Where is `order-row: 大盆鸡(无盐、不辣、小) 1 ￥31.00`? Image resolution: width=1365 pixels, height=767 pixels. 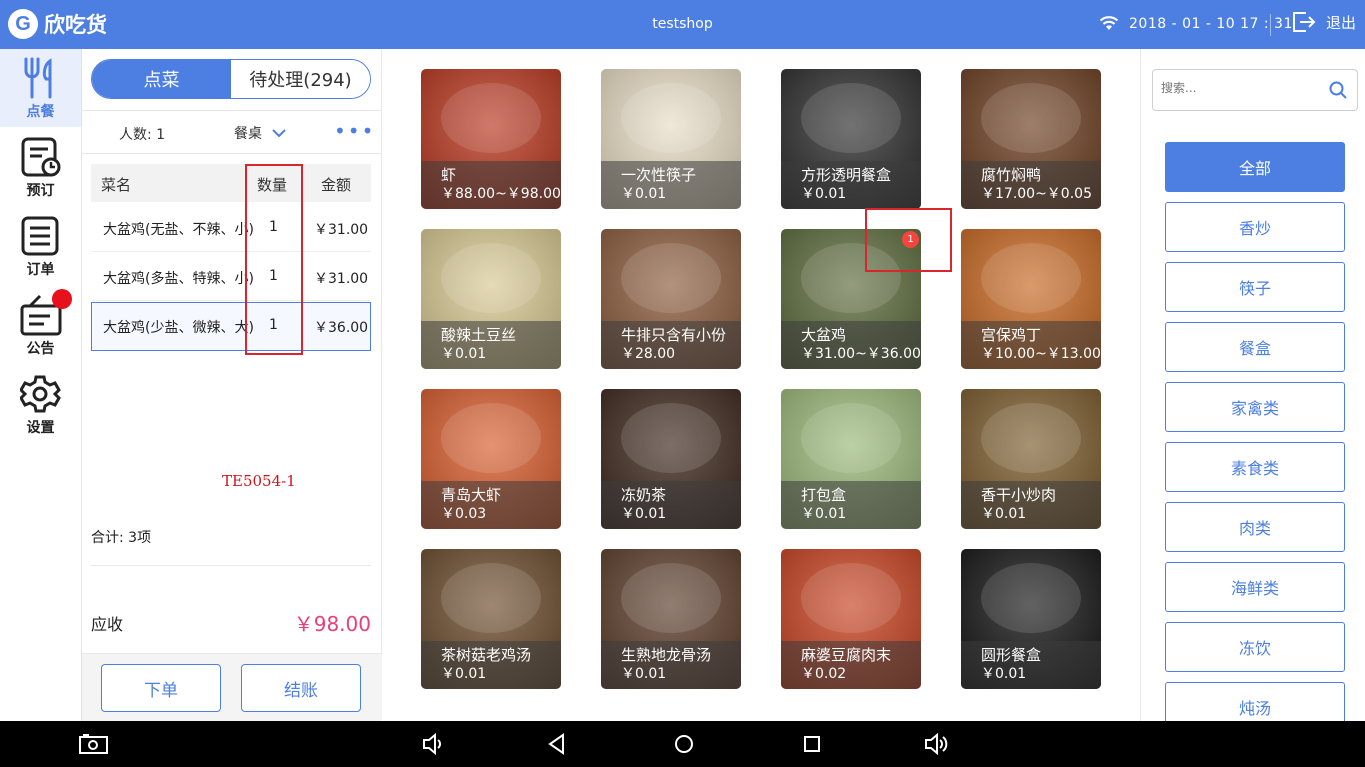 order-row: 大盆鸡(无盐、不辣、小) 1 ￥31.00 is located at coordinates (231, 227).